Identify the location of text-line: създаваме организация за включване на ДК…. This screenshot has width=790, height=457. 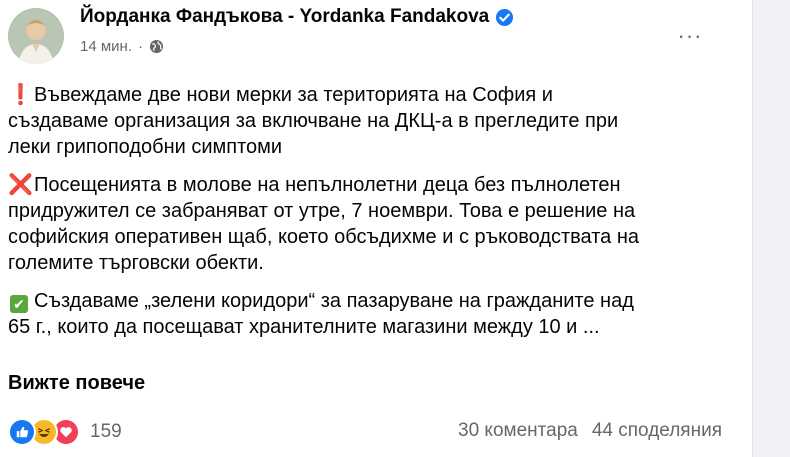
(313, 121).